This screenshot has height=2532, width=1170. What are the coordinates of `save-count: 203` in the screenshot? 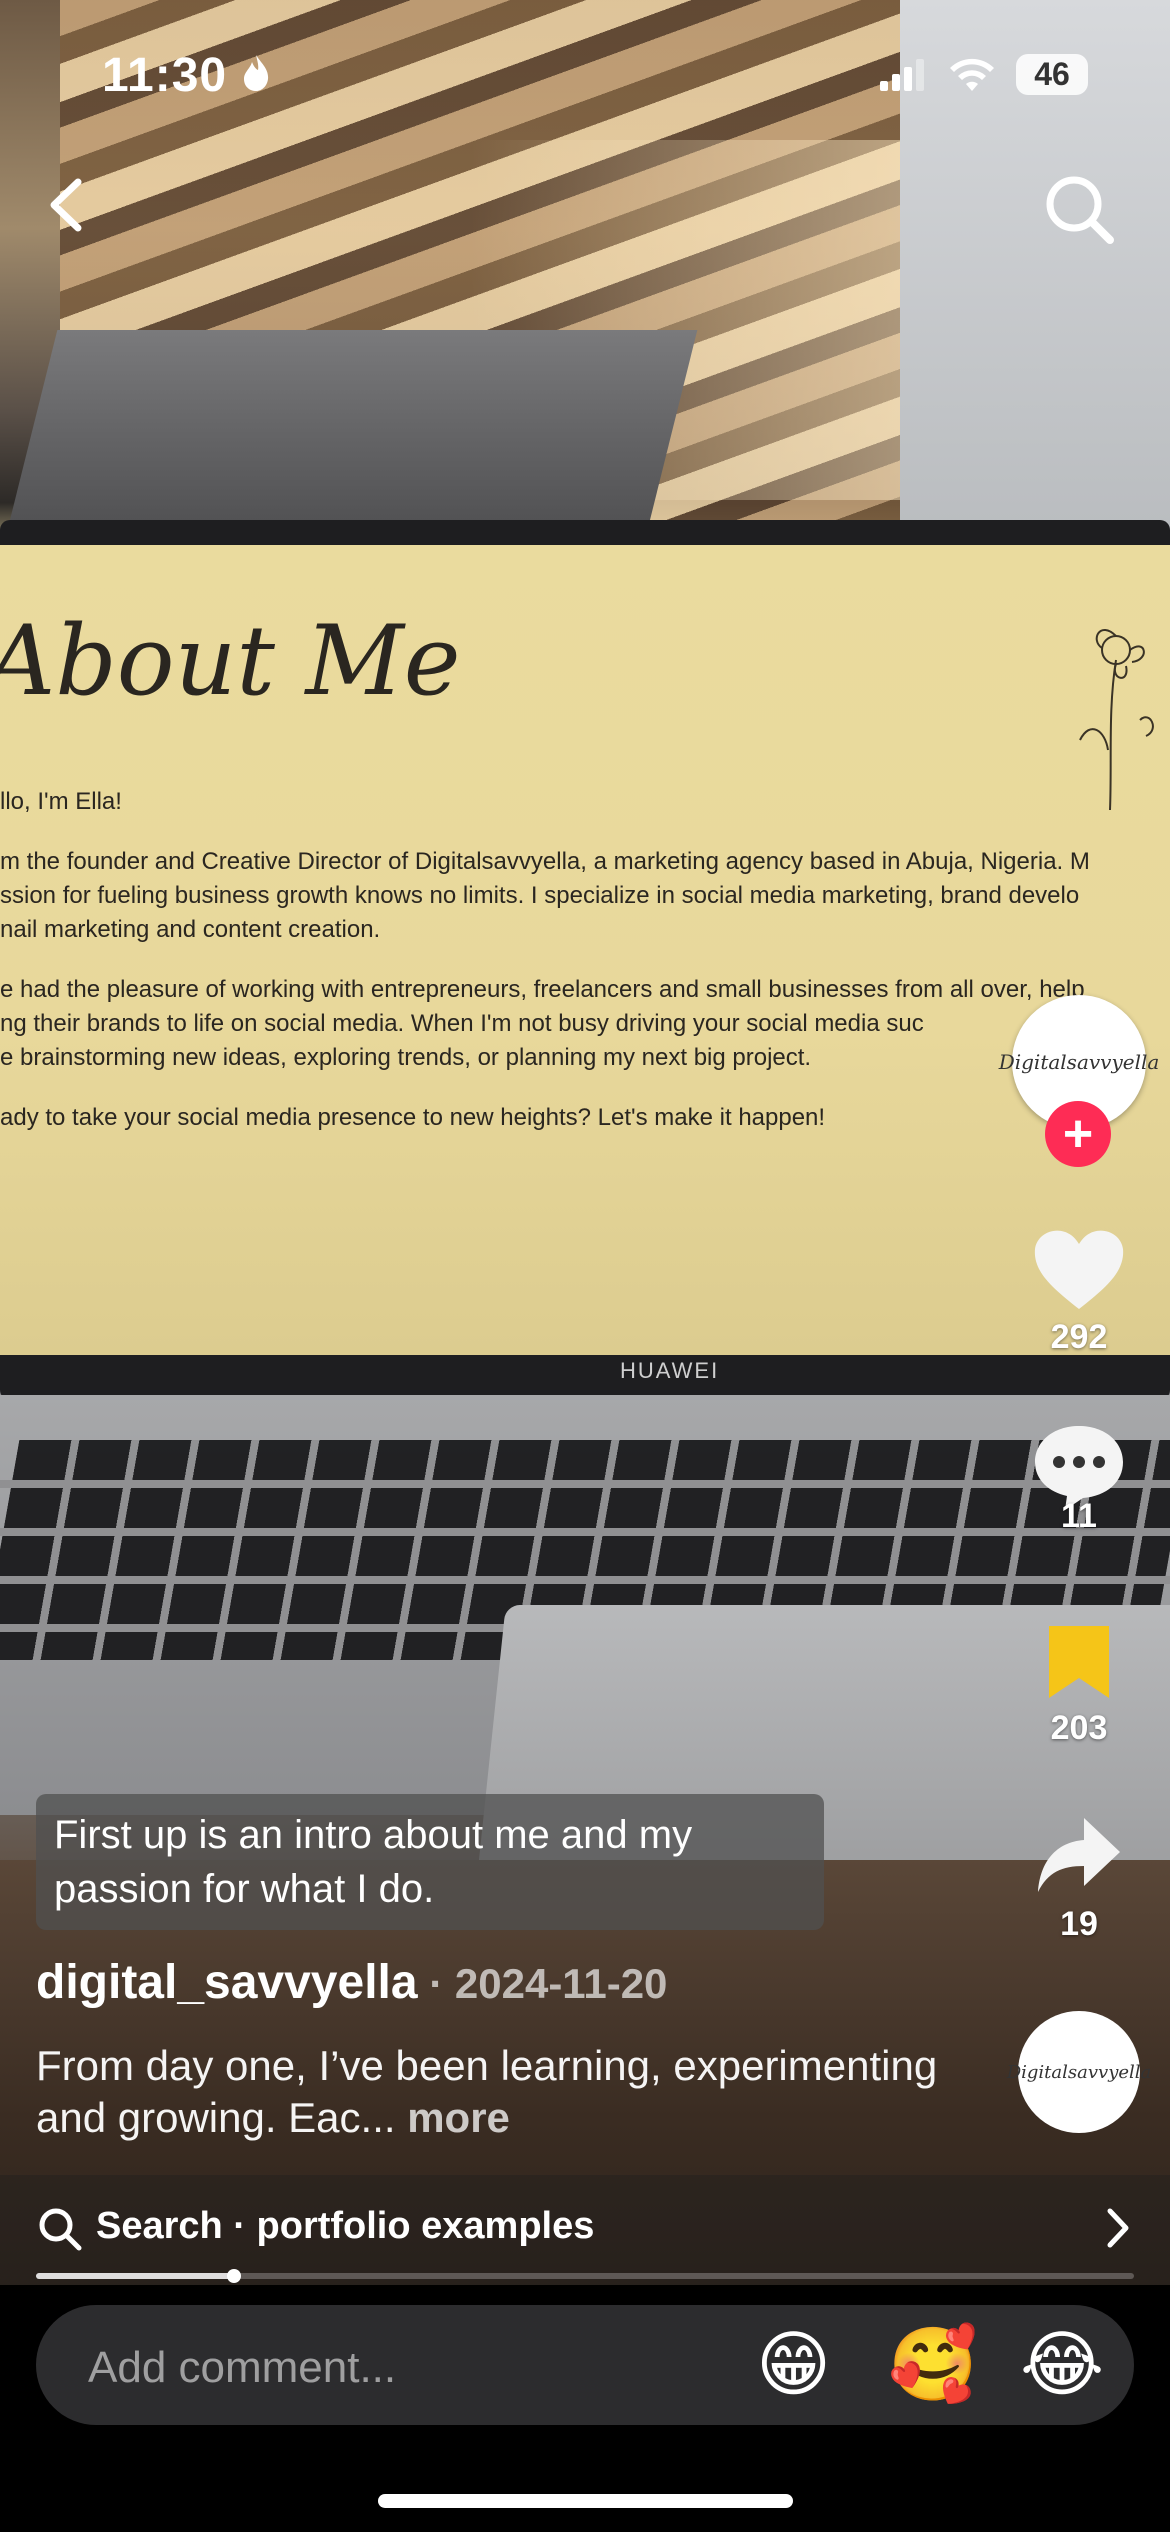 It's located at (1079, 1728).